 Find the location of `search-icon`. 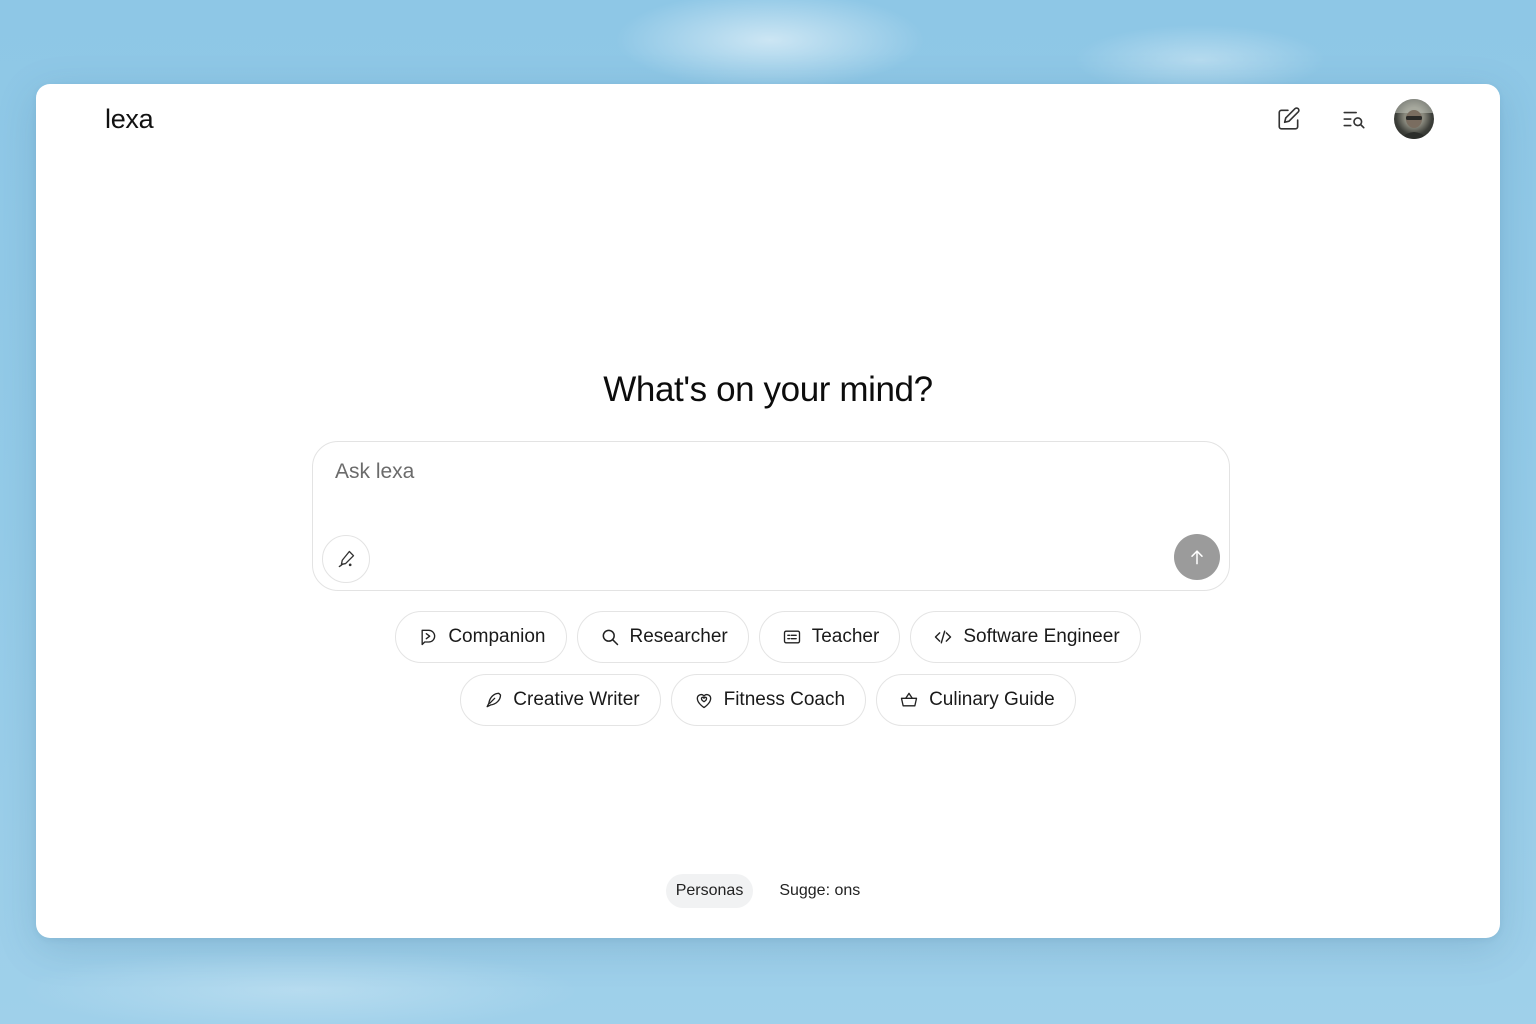

search-icon is located at coordinates (610, 637).